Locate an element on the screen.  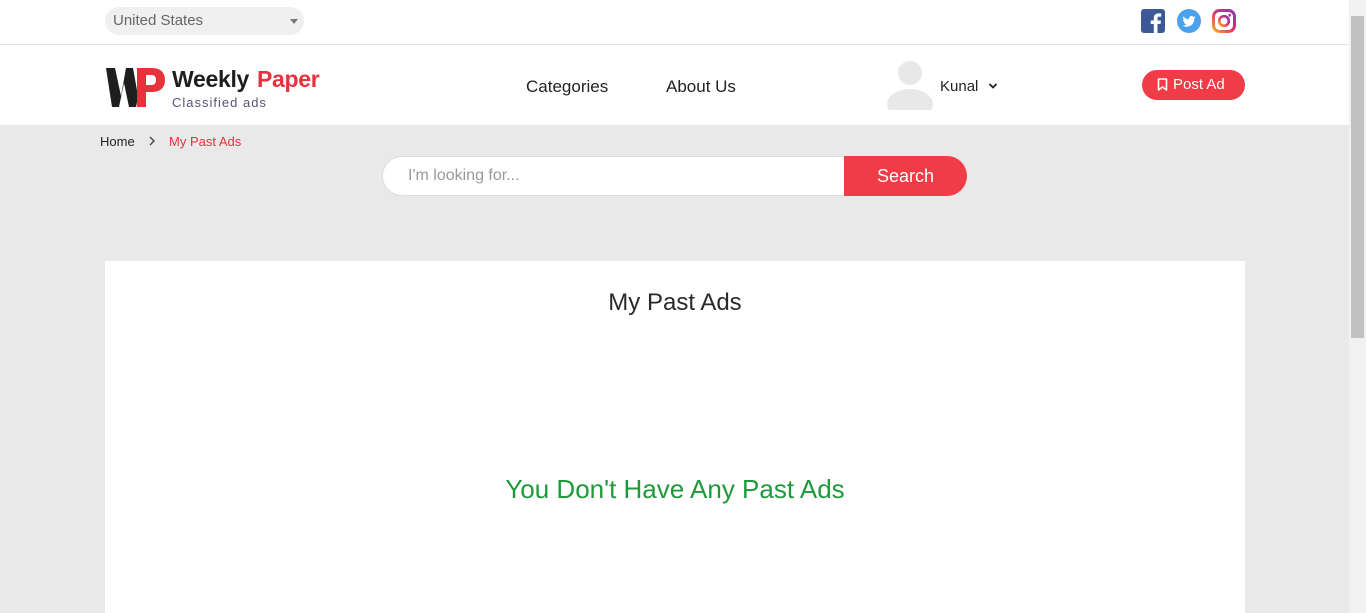
country-select-value: United States is located at coordinates (158, 20).